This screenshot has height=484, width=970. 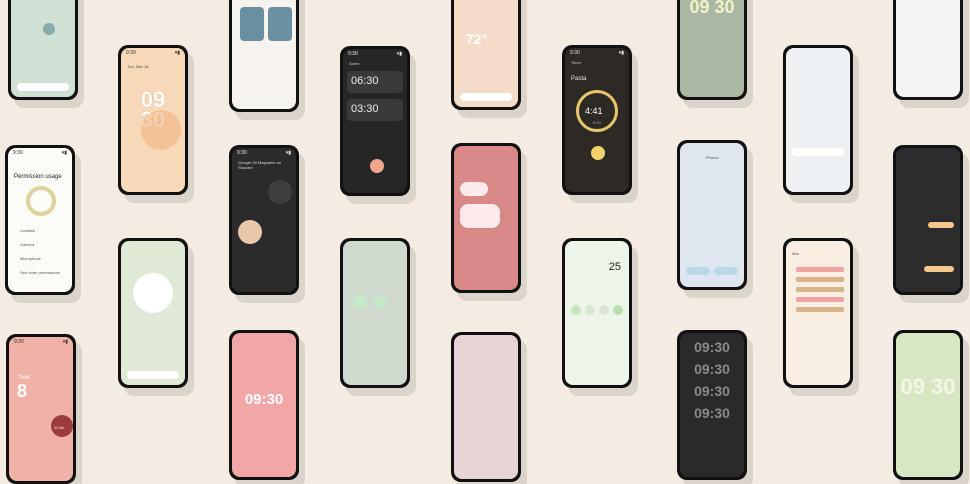 I want to click on list-item: Microphone, so click(x=30, y=258).